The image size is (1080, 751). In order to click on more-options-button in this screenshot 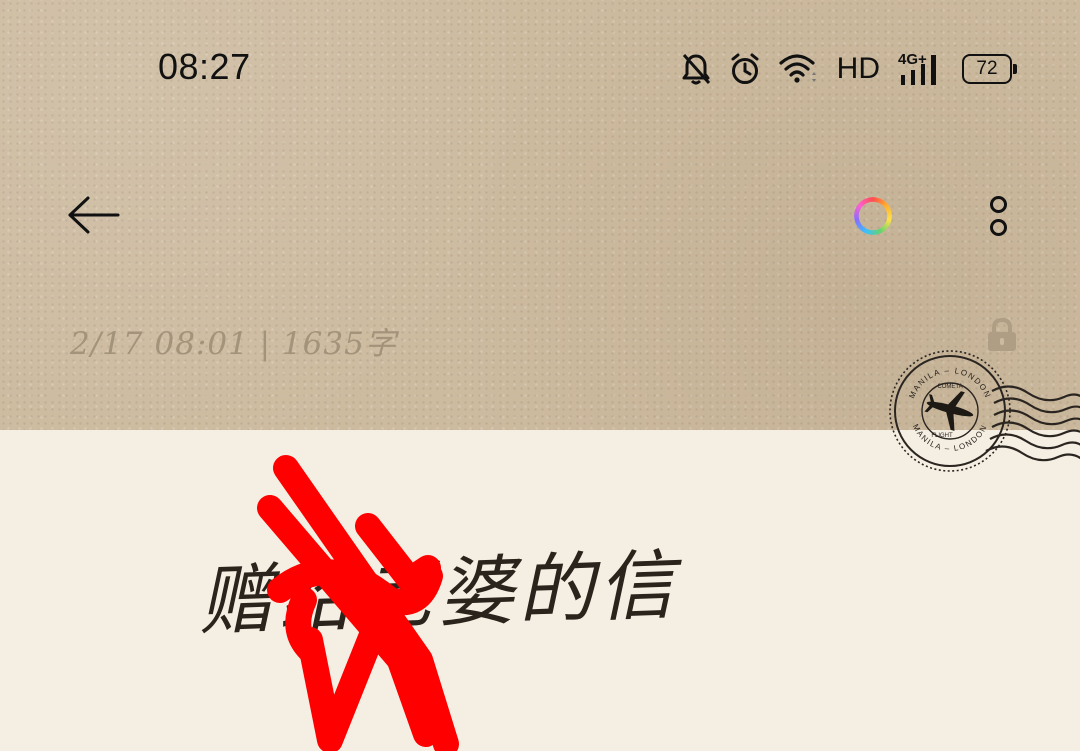, I will do `click(998, 216)`.